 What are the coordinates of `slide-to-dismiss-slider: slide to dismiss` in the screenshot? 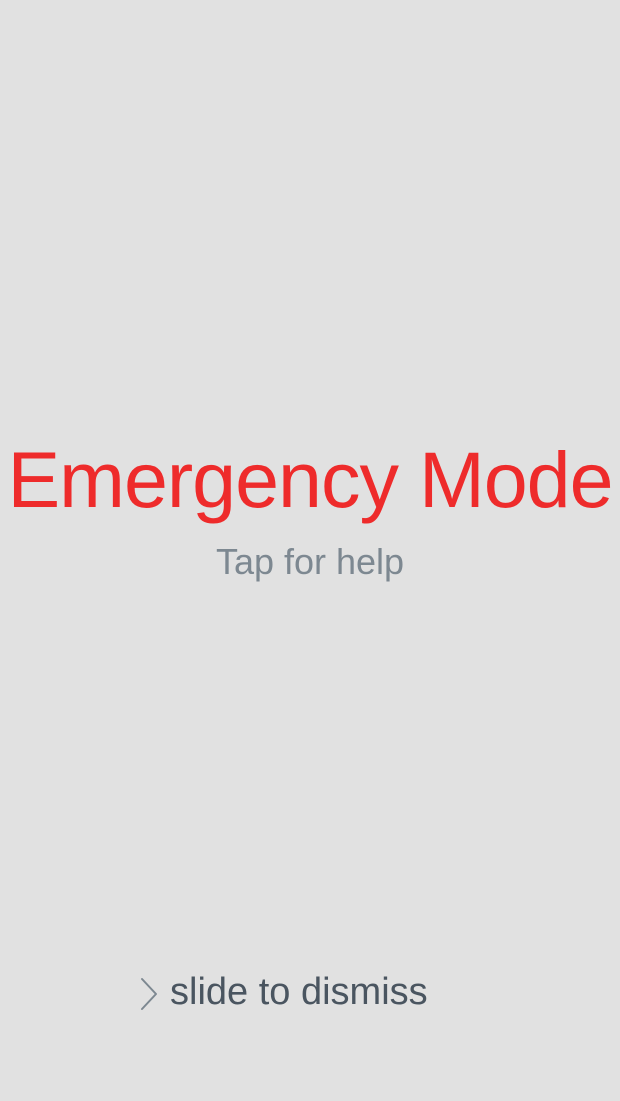 It's located at (310, 992).